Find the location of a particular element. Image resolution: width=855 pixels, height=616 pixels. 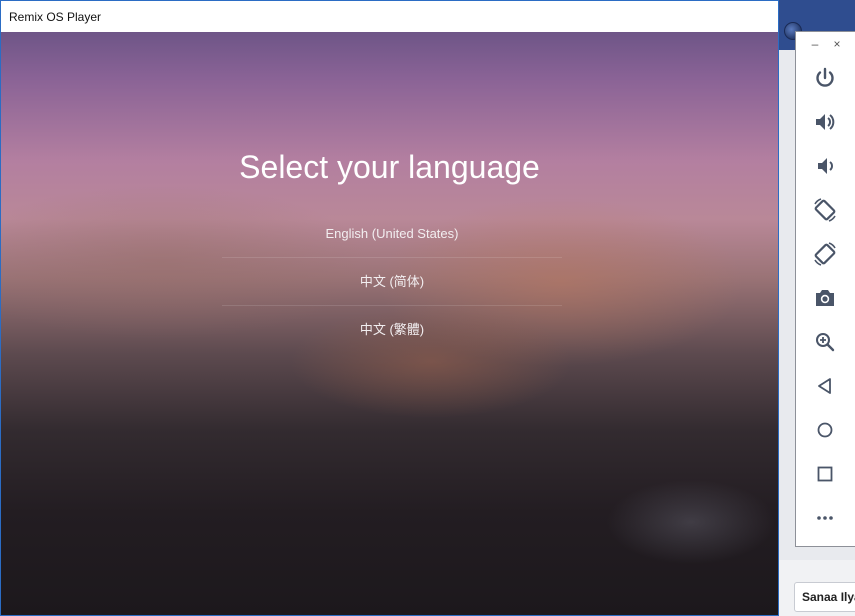

language-option-english-us: English (United States) is located at coordinates (392, 234).